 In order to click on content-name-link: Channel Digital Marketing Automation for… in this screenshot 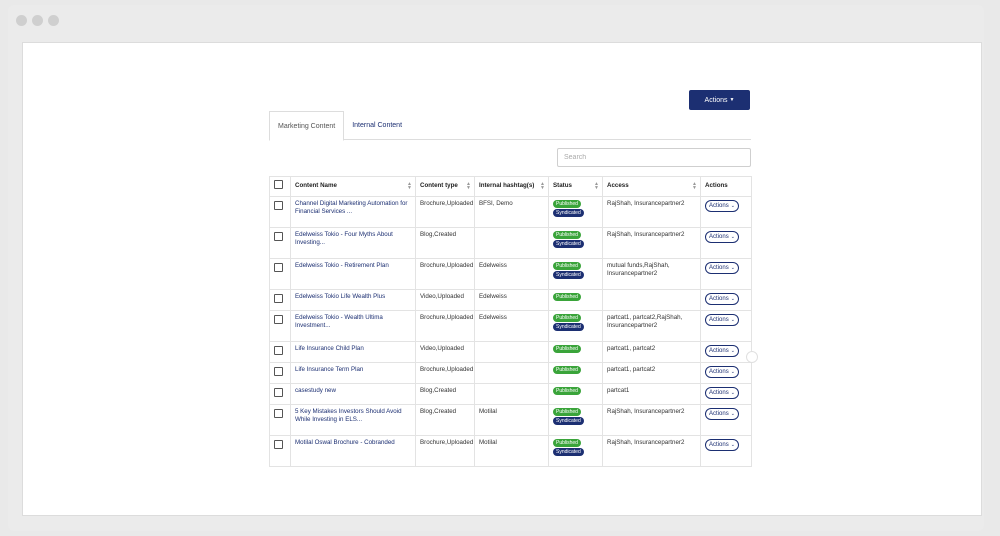, I will do `click(351, 208)`.